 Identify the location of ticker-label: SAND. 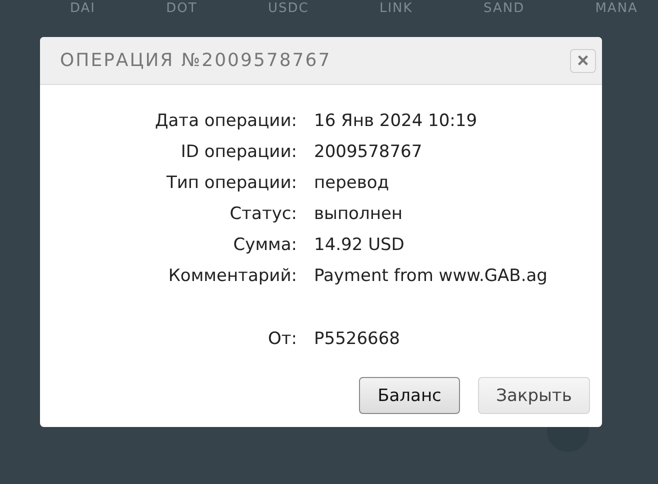
(504, 9).